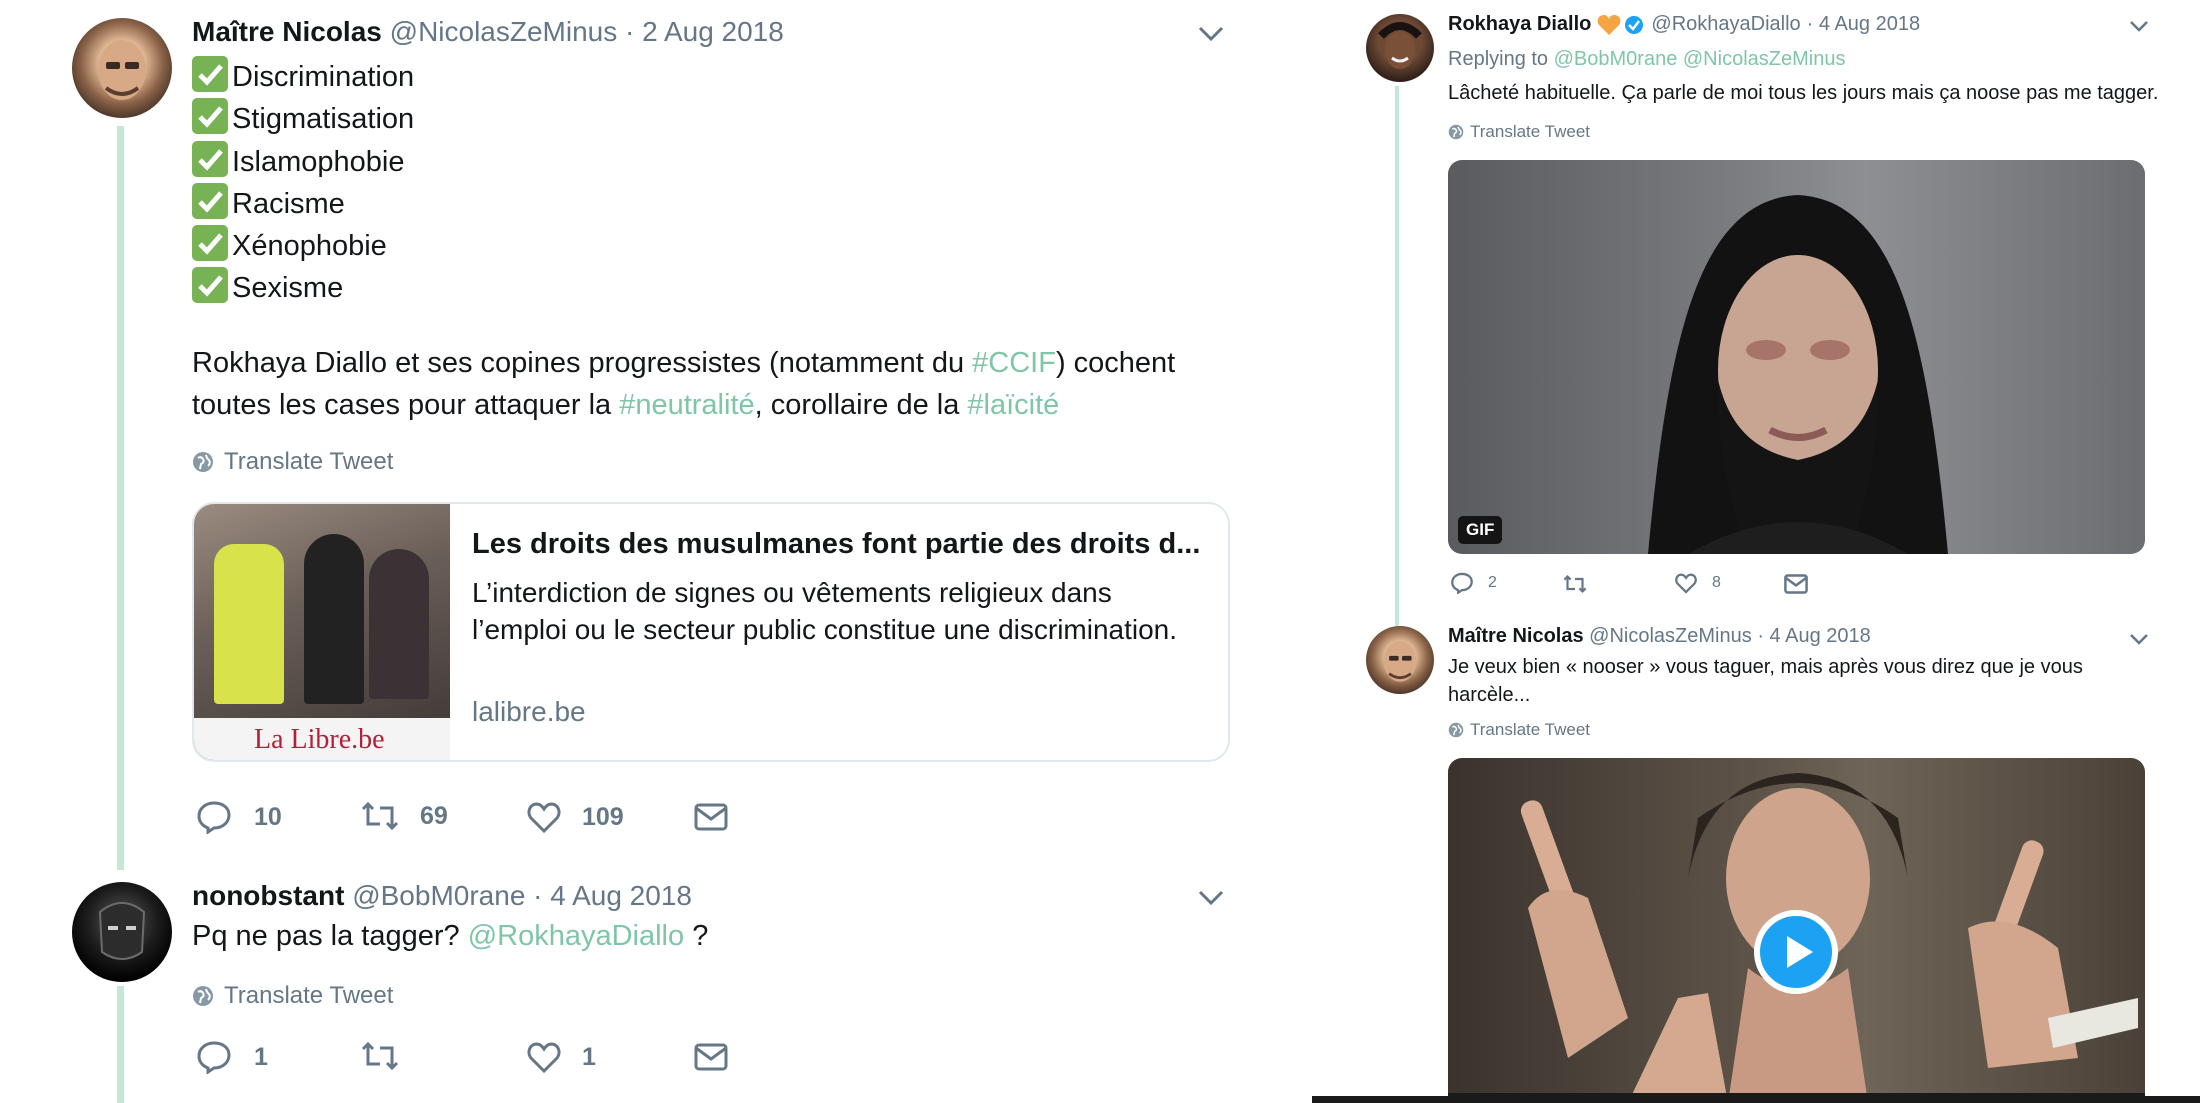 Image resolution: width=2200 pixels, height=1103 pixels. What do you see at coordinates (529, 711) in the screenshot?
I see `card-domain: lalibre.be` at bounding box center [529, 711].